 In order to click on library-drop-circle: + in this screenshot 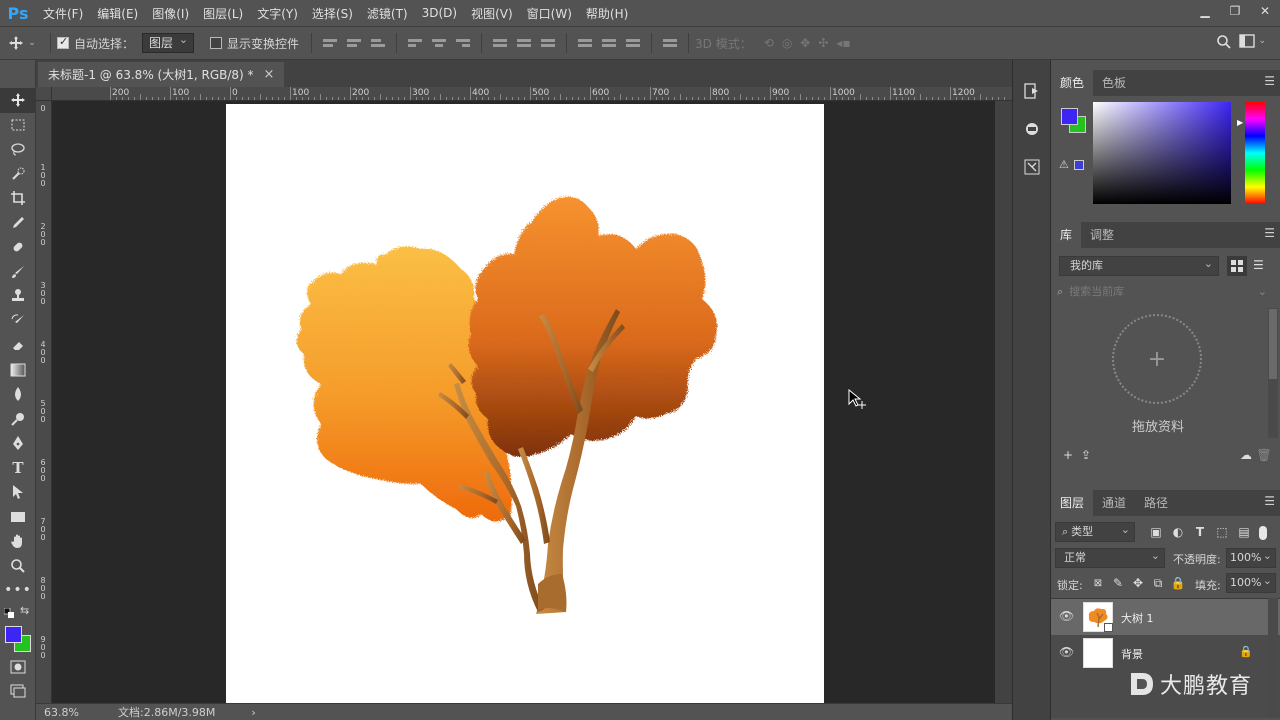, I will do `click(1157, 359)`.